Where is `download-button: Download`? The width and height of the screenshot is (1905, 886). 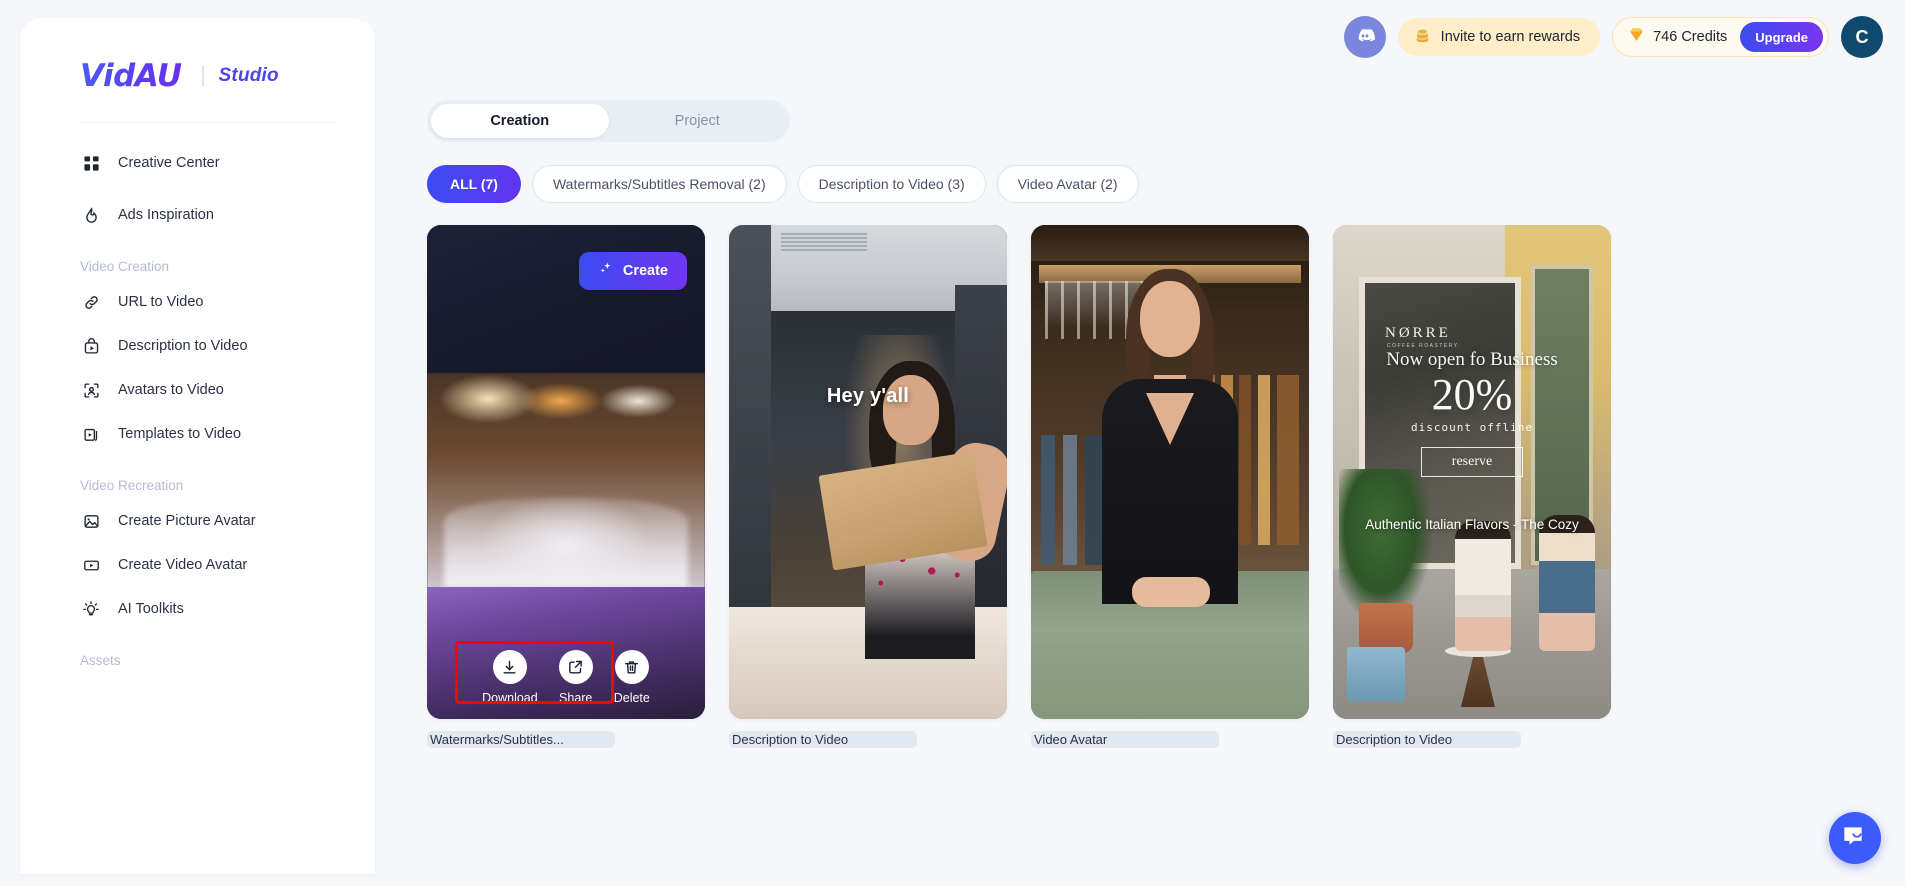 download-button: Download is located at coordinates (510, 677).